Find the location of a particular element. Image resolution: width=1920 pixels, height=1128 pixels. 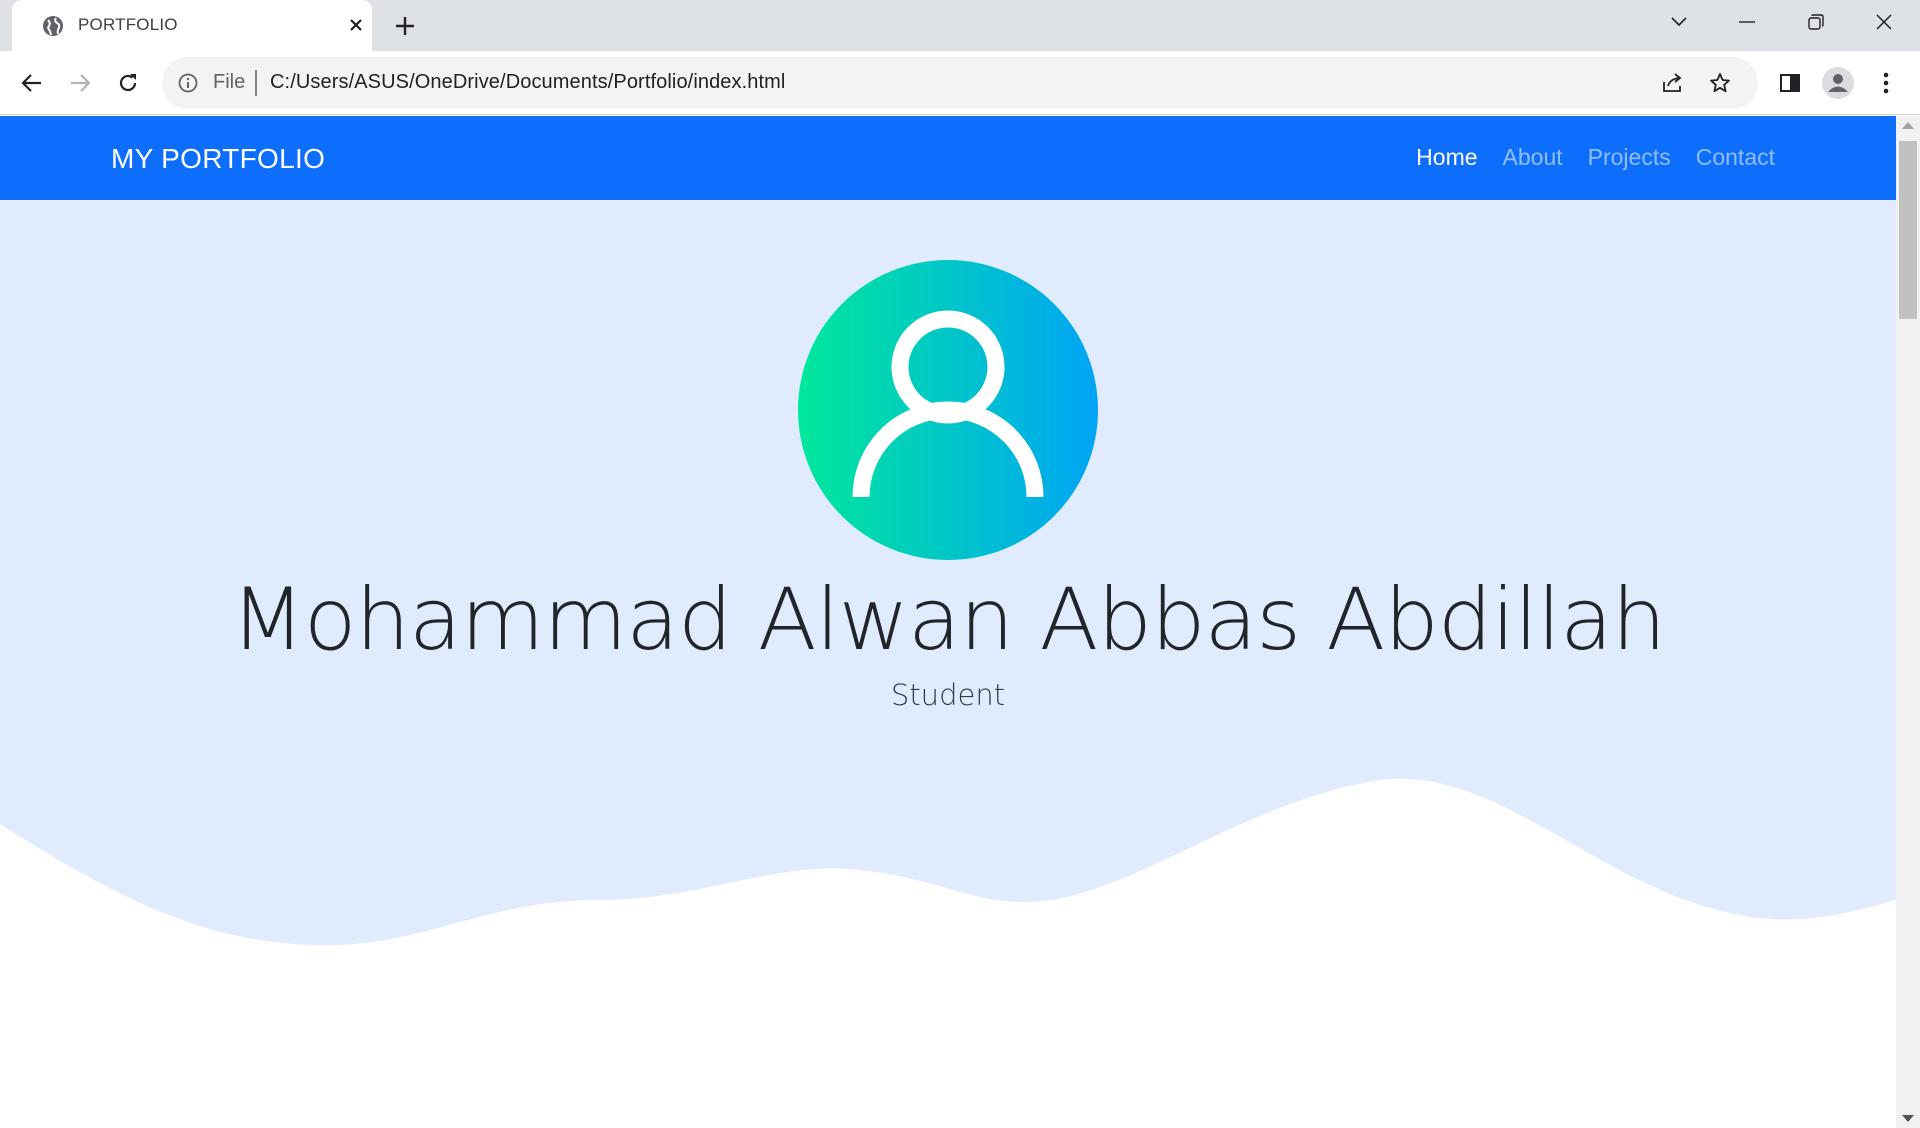

menu-icon is located at coordinates (1886, 83).